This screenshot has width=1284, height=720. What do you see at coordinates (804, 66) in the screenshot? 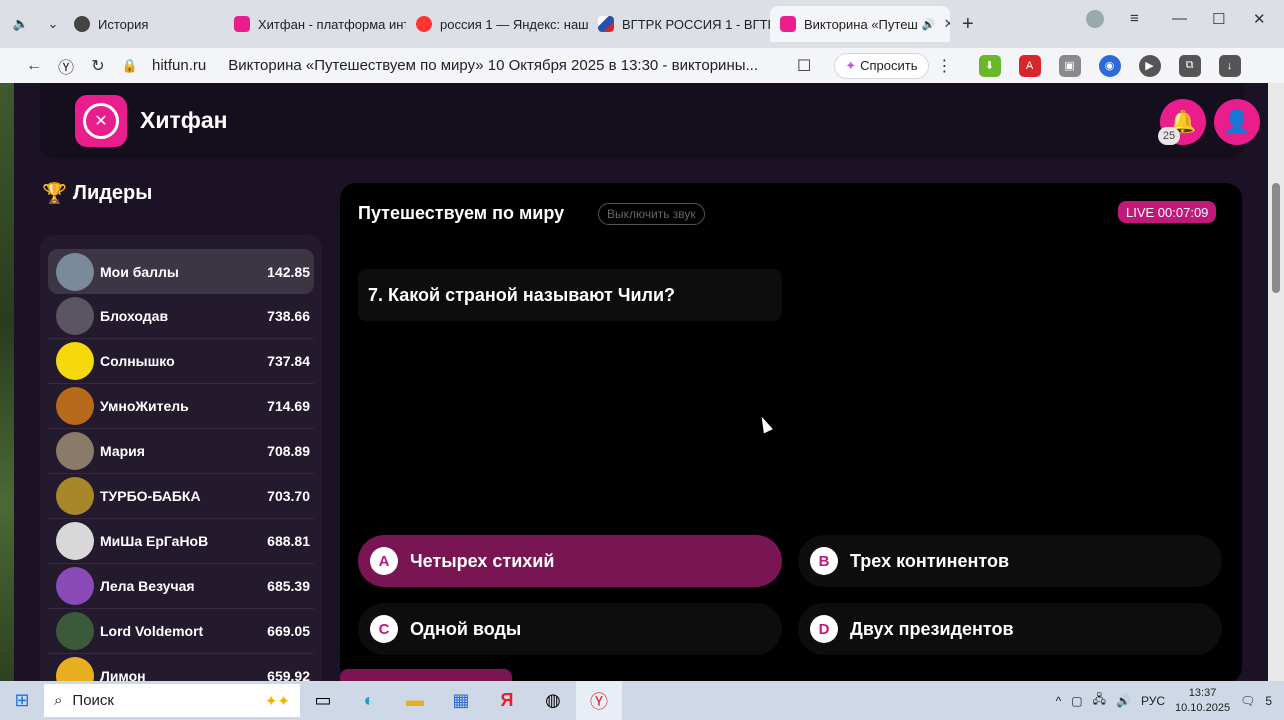
I see `bookmark-icon: ☐` at bounding box center [804, 66].